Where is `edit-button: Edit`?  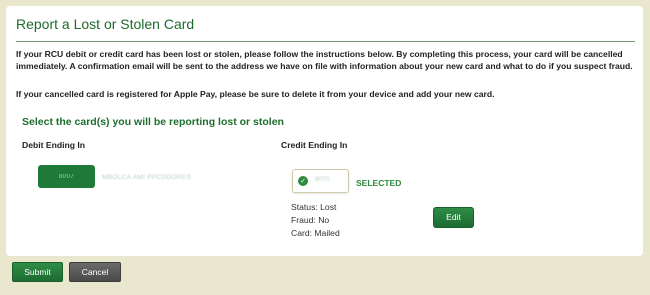 edit-button: Edit is located at coordinates (453, 217).